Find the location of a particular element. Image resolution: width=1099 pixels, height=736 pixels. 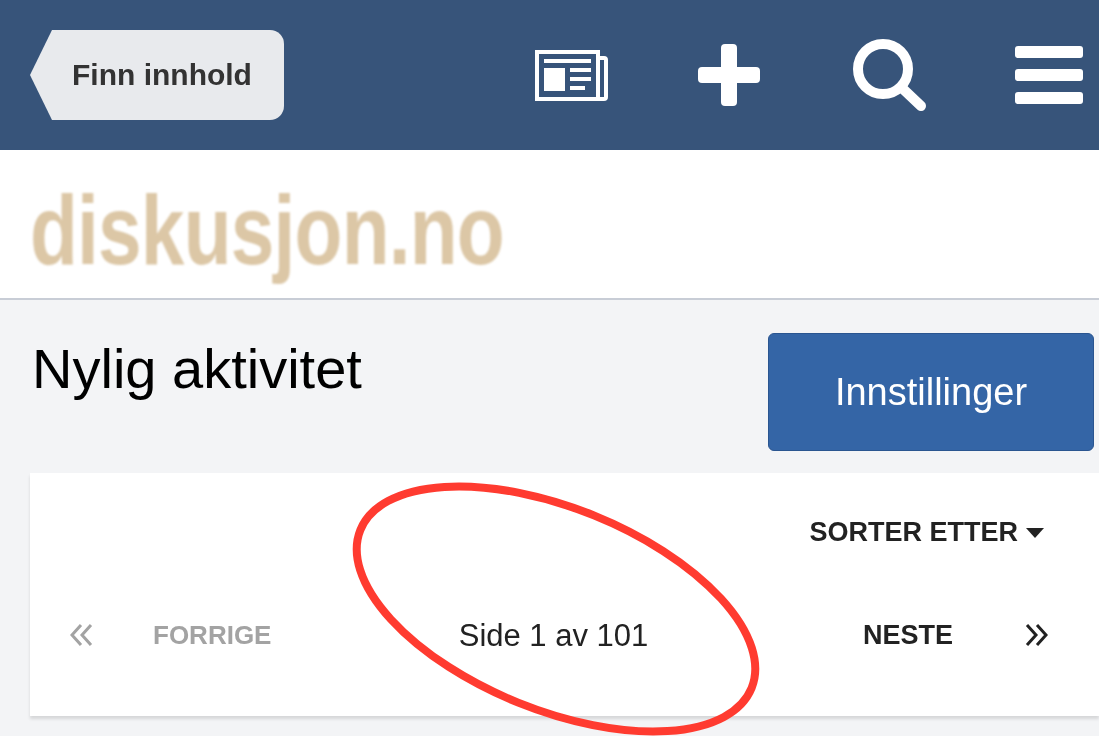

sort-dropdown: SORTER ETTER is located at coordinates (926, 532).